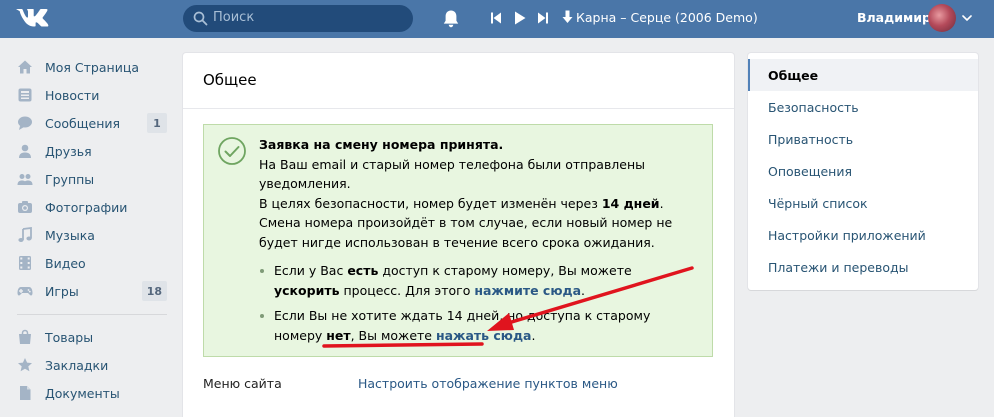  Describe the element at coordinates (543, 18) in the screenshot. I see `next-track-icon` at that location.